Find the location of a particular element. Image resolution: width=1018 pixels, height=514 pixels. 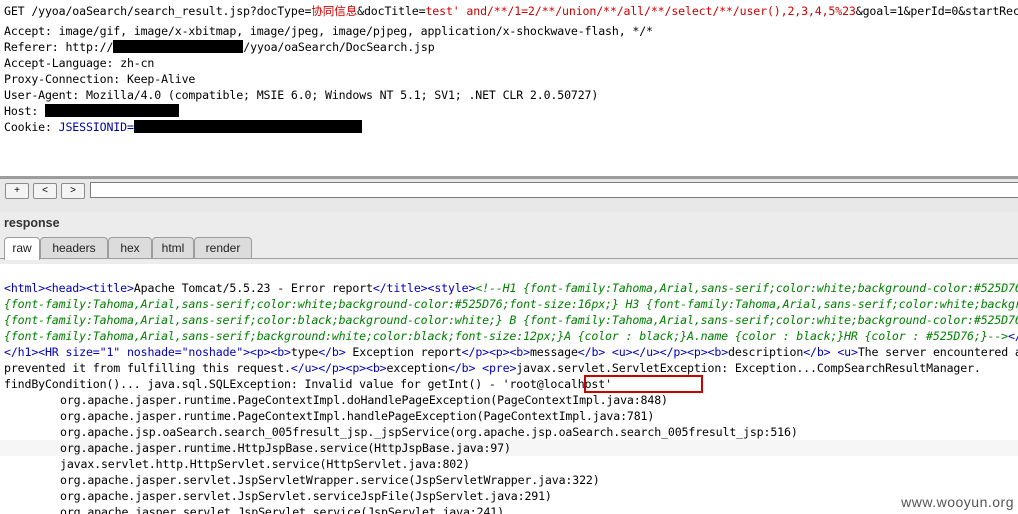

header-accept-language: Accept-Language: zh-cn is located at coordinates (79, 63).